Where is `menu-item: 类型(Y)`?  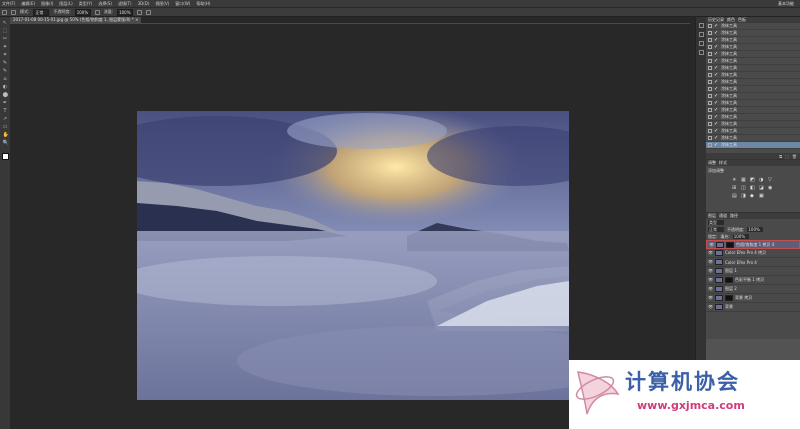 menu-item: 类型(Y) is located at coordinates (86, 4).